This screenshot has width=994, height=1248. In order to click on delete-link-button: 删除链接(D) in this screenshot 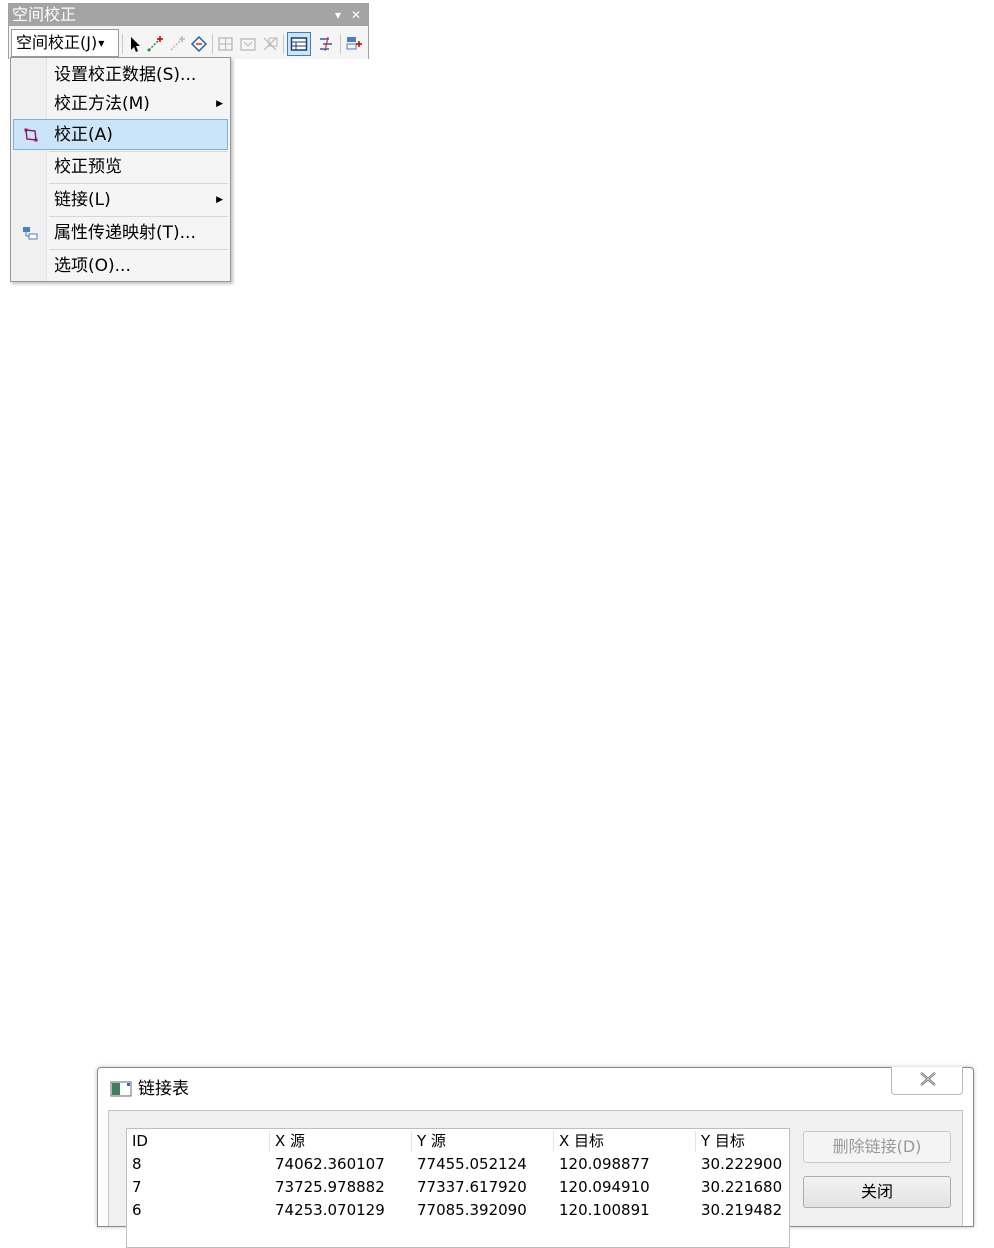, I will do `click(877, 1147)`.